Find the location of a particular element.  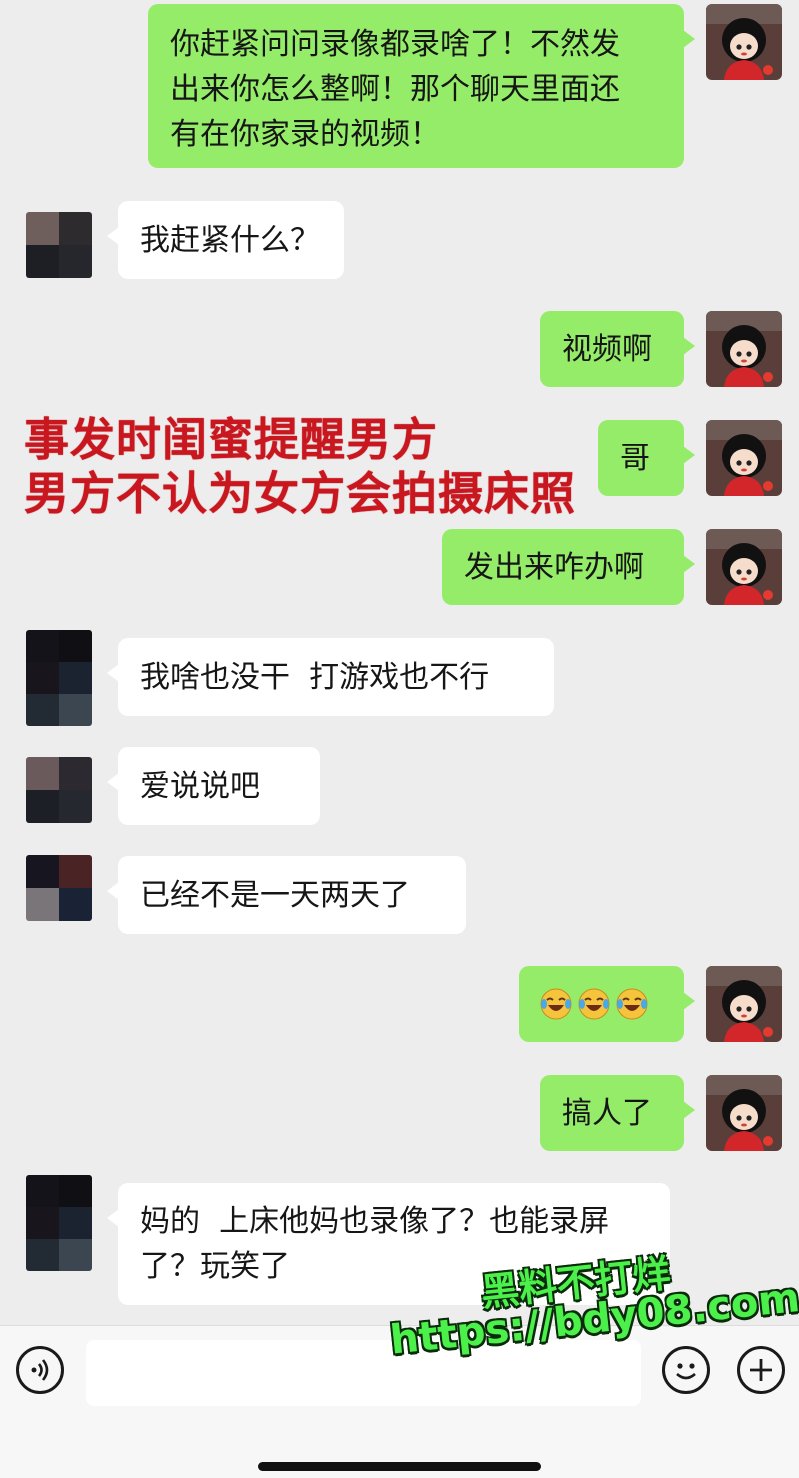

voice-icon is located at coordinates (40, 1370).